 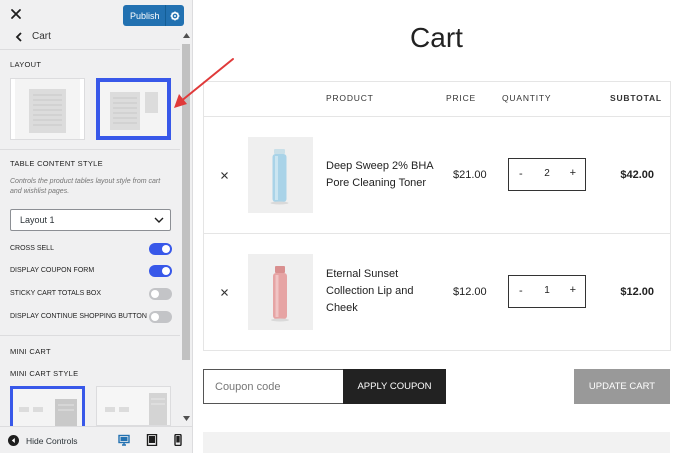 What do you see at coordinates (41, 36) in the screenshot?
I see `panel-section-title: Cart` at bounding box center [41, 36].